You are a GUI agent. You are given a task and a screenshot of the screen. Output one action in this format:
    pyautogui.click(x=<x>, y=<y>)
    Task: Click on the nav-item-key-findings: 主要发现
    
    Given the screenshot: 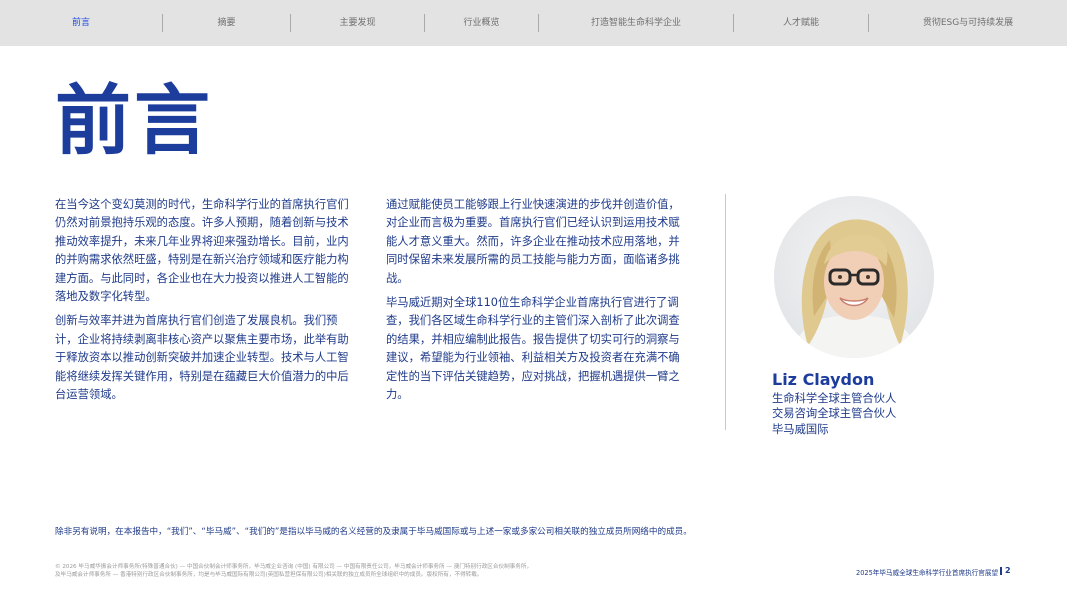 What is the action you would take?
    pyautogui.click(x=358, y=23)
    